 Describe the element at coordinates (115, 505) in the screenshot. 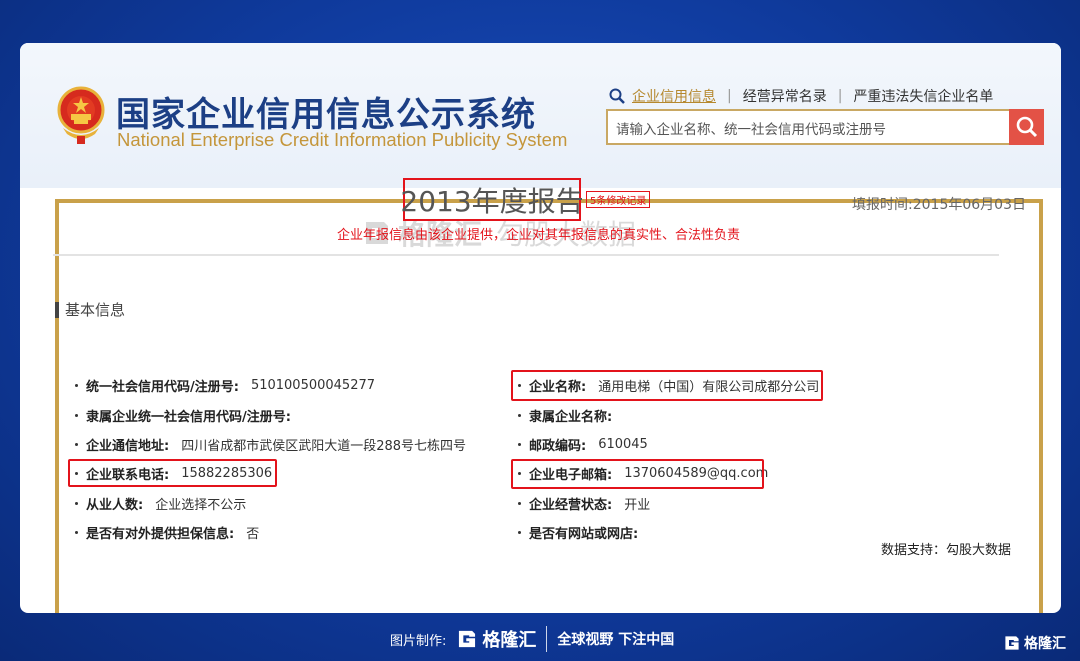

I see `field-label: 从业人数:` at that location.